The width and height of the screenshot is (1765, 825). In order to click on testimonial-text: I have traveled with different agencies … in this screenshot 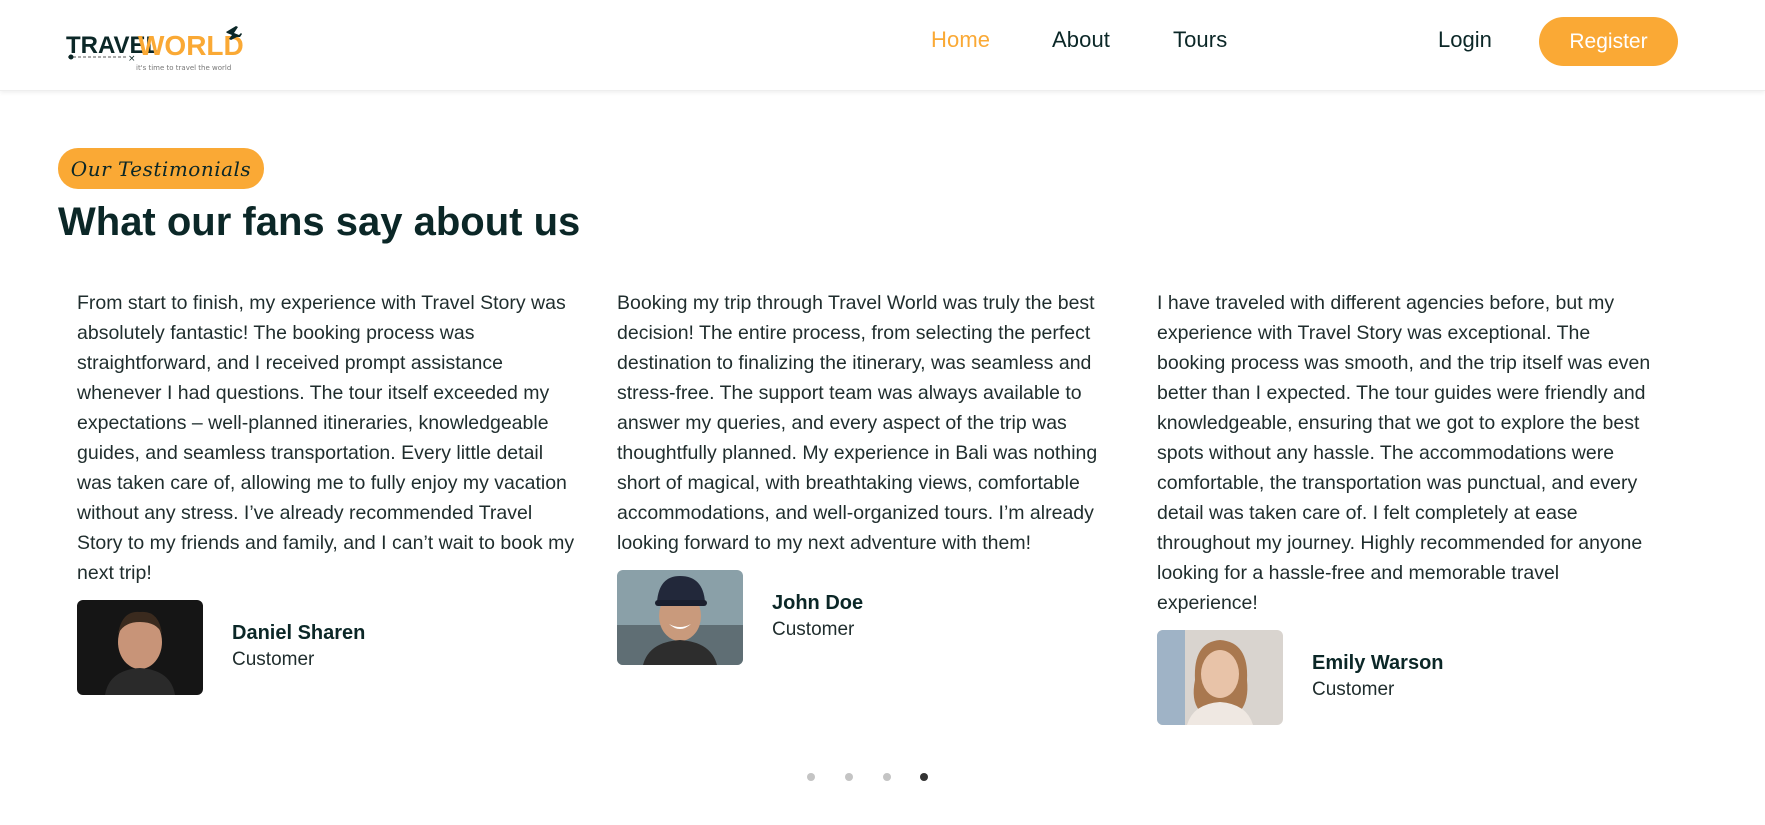, I will do `click(1404, 453)`.